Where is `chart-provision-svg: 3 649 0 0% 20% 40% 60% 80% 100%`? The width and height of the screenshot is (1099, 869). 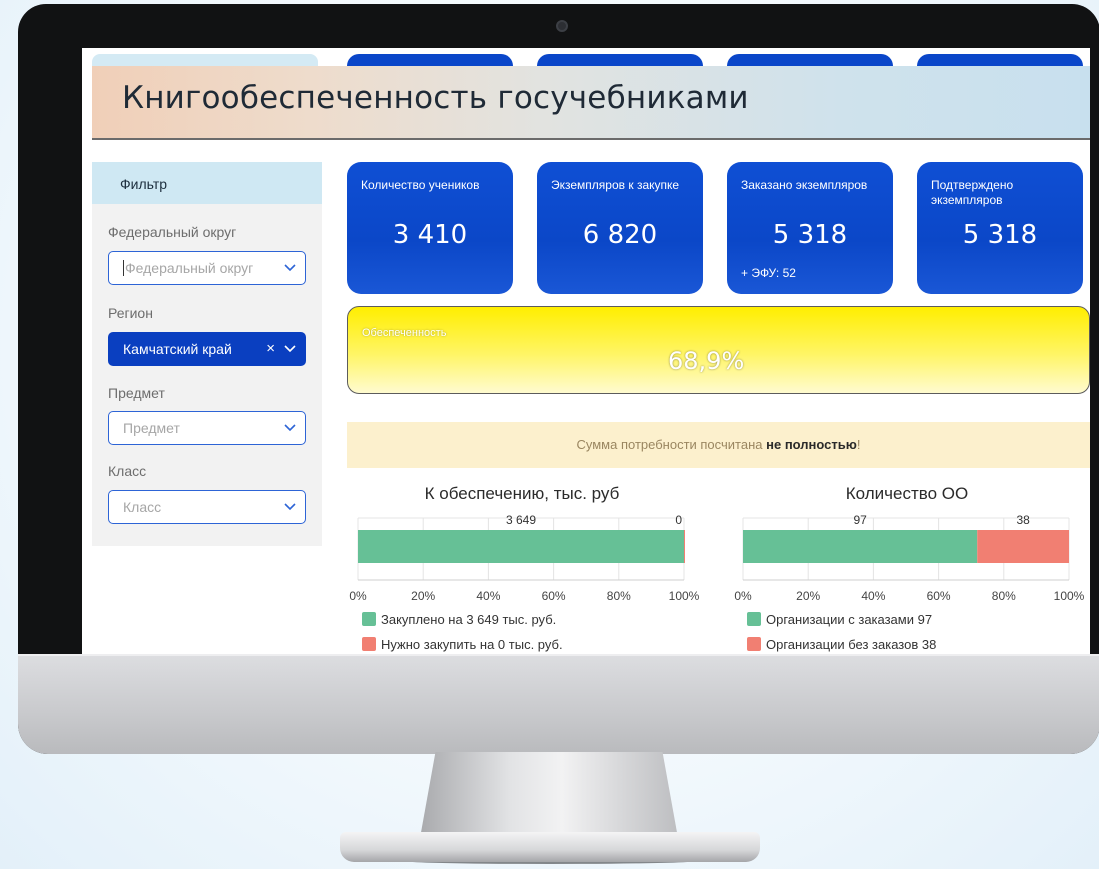
chart-provision-svg: 3 649 0 0% 20% 40% 60% 80% 100% is located at coordinates (524, 558).